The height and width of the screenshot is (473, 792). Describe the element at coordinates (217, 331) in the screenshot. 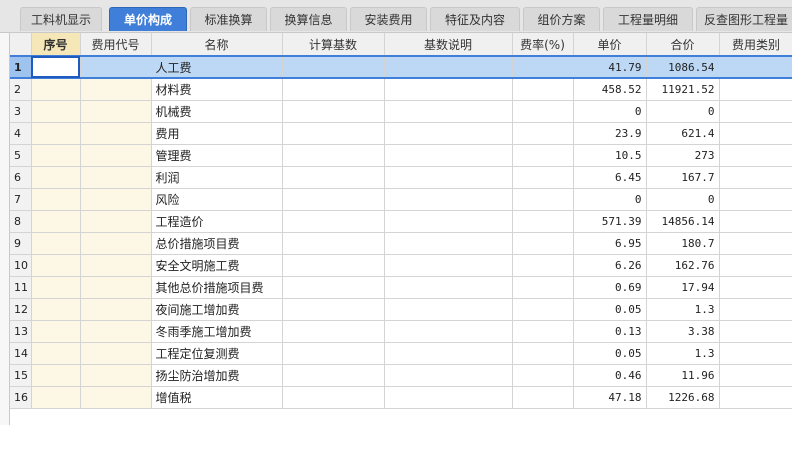

I see `cell-name: 冬雨季施工增加费` at that location.